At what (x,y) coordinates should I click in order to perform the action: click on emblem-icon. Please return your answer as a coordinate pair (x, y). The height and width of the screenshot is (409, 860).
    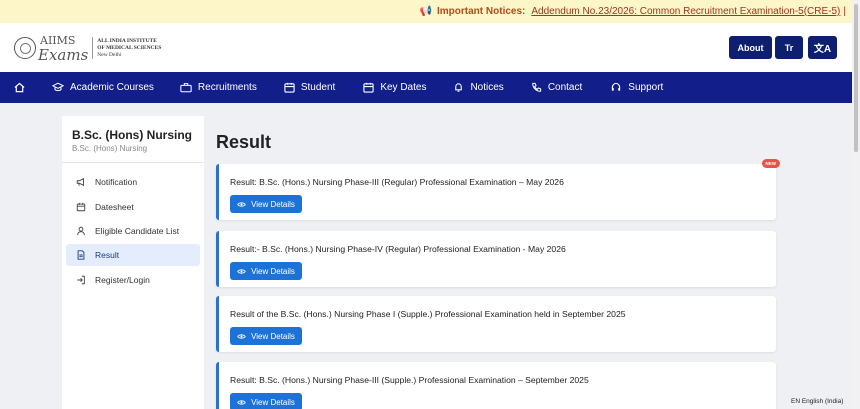
    Looking at the image, I should click on (25, 48).